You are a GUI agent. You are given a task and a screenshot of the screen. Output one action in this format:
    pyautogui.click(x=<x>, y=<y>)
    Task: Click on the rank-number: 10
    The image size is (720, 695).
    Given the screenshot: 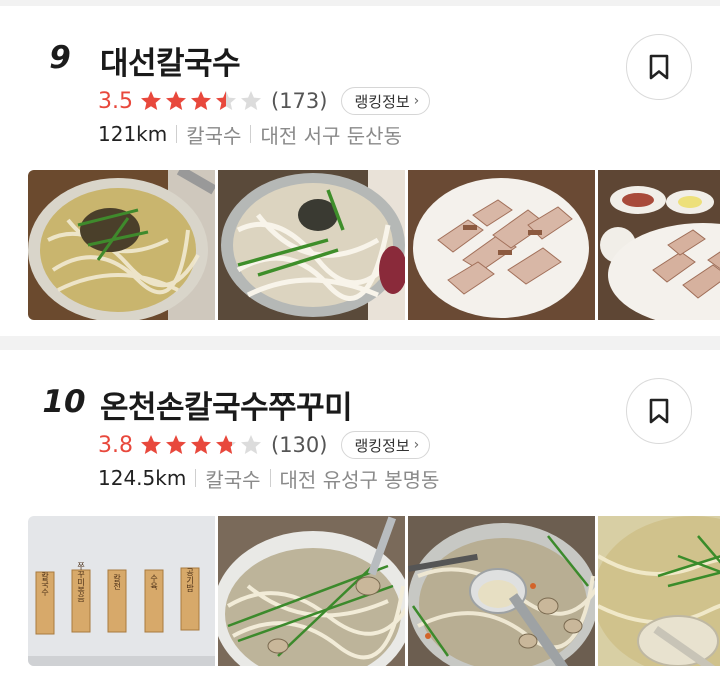 What is the action you would take?
    pyautogui.click(x=64, y=402)
    